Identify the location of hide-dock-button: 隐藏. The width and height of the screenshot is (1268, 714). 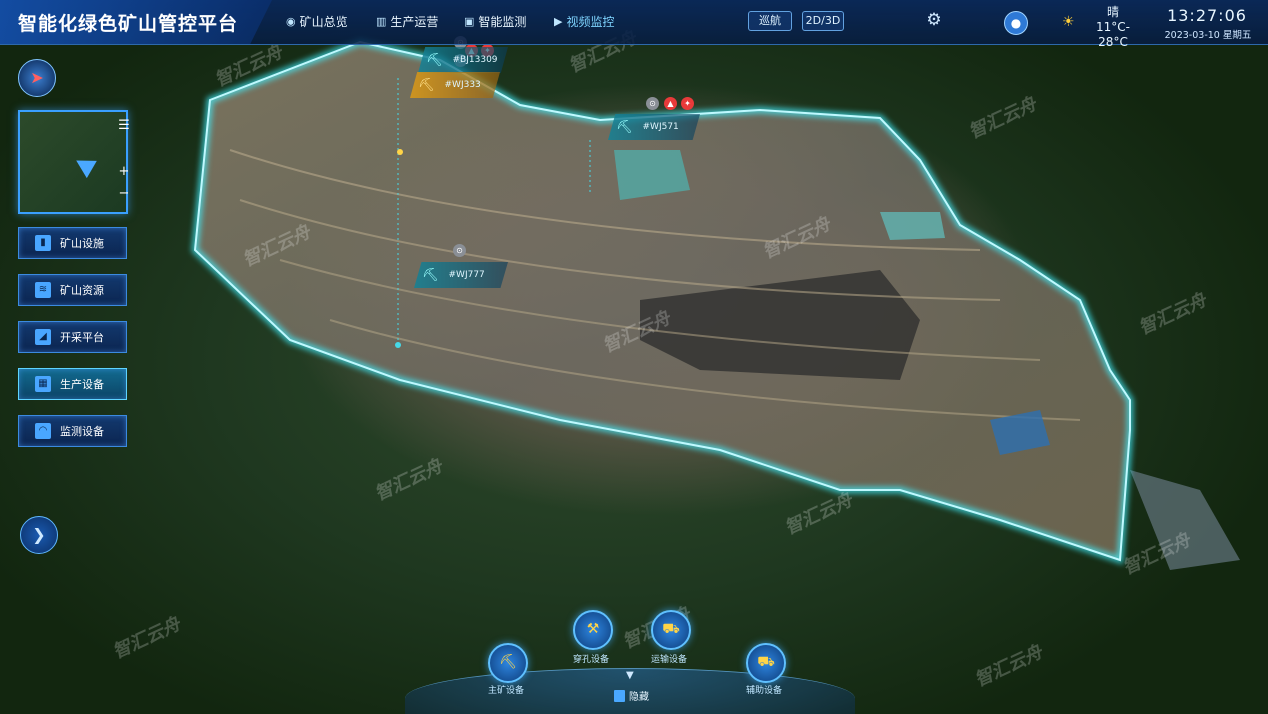
(631, 695).